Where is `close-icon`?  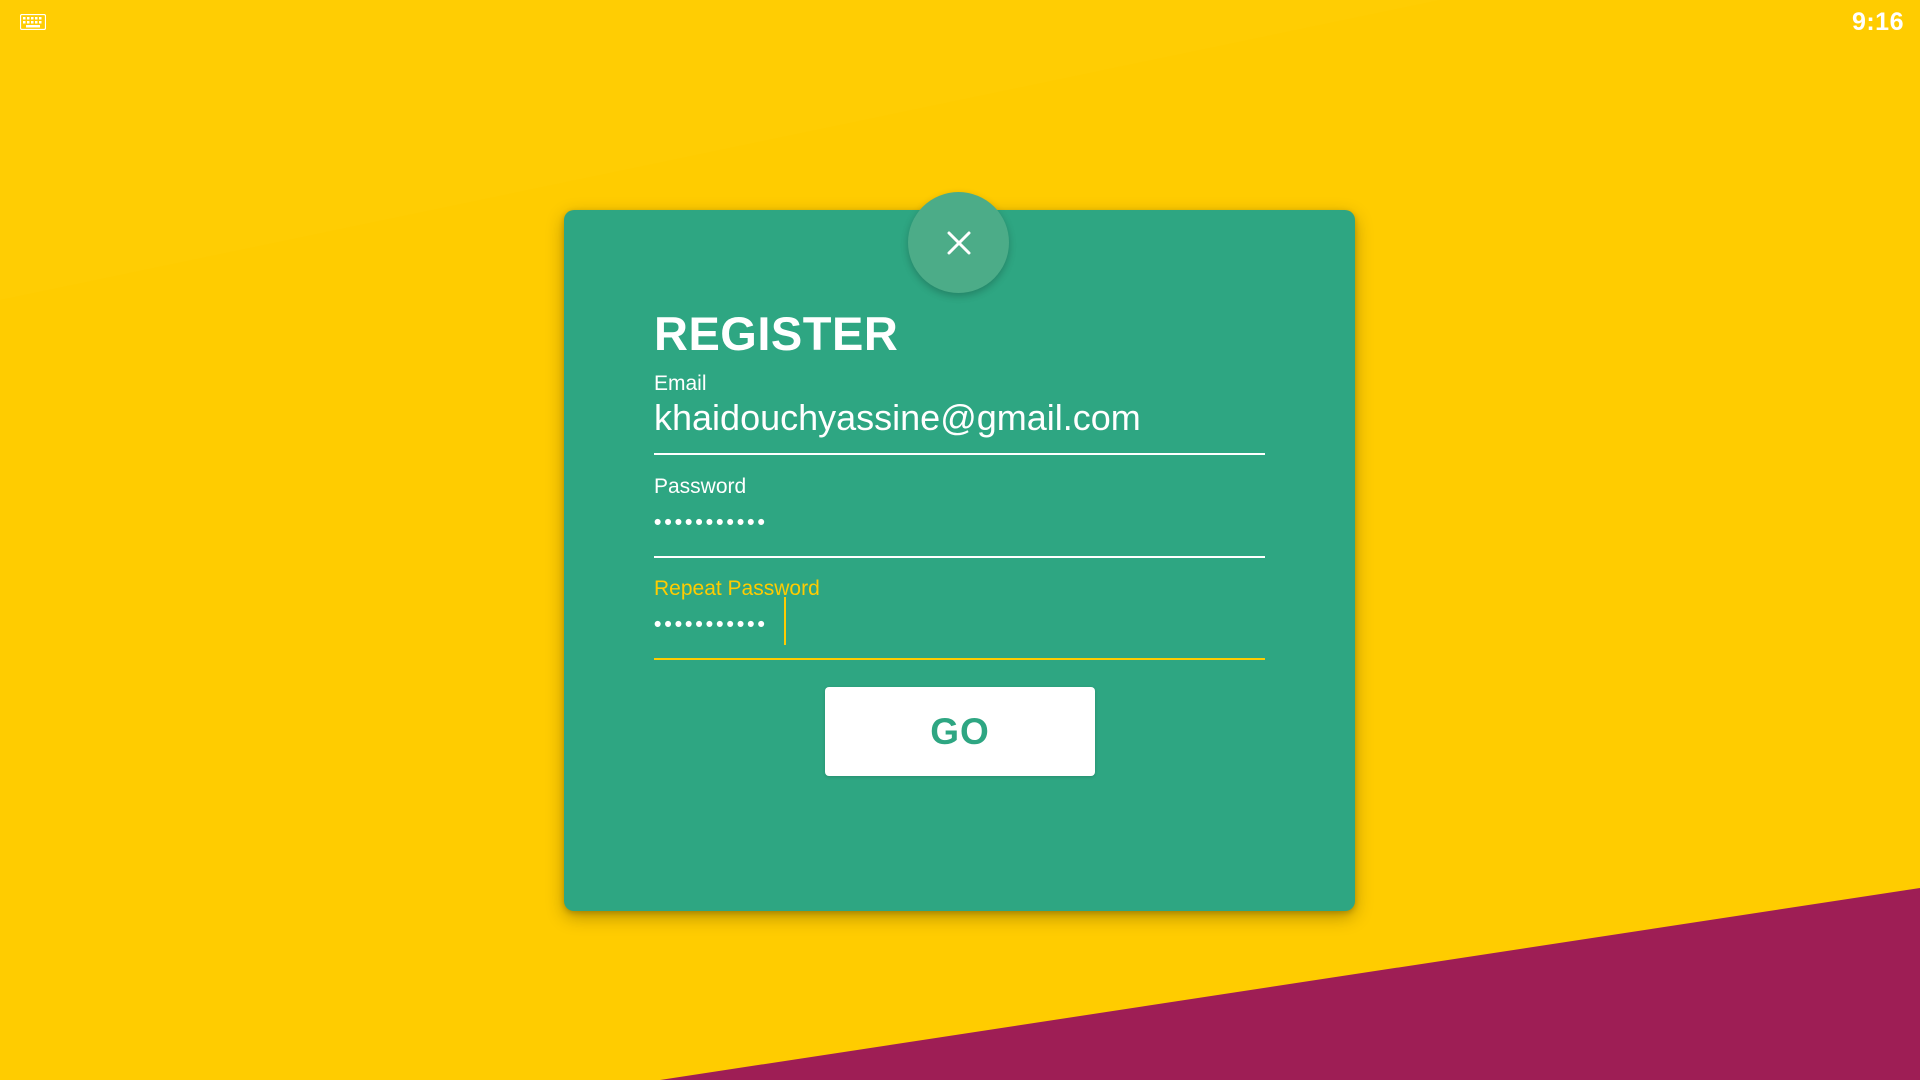 close-icon is located at coordinates (958, 242).